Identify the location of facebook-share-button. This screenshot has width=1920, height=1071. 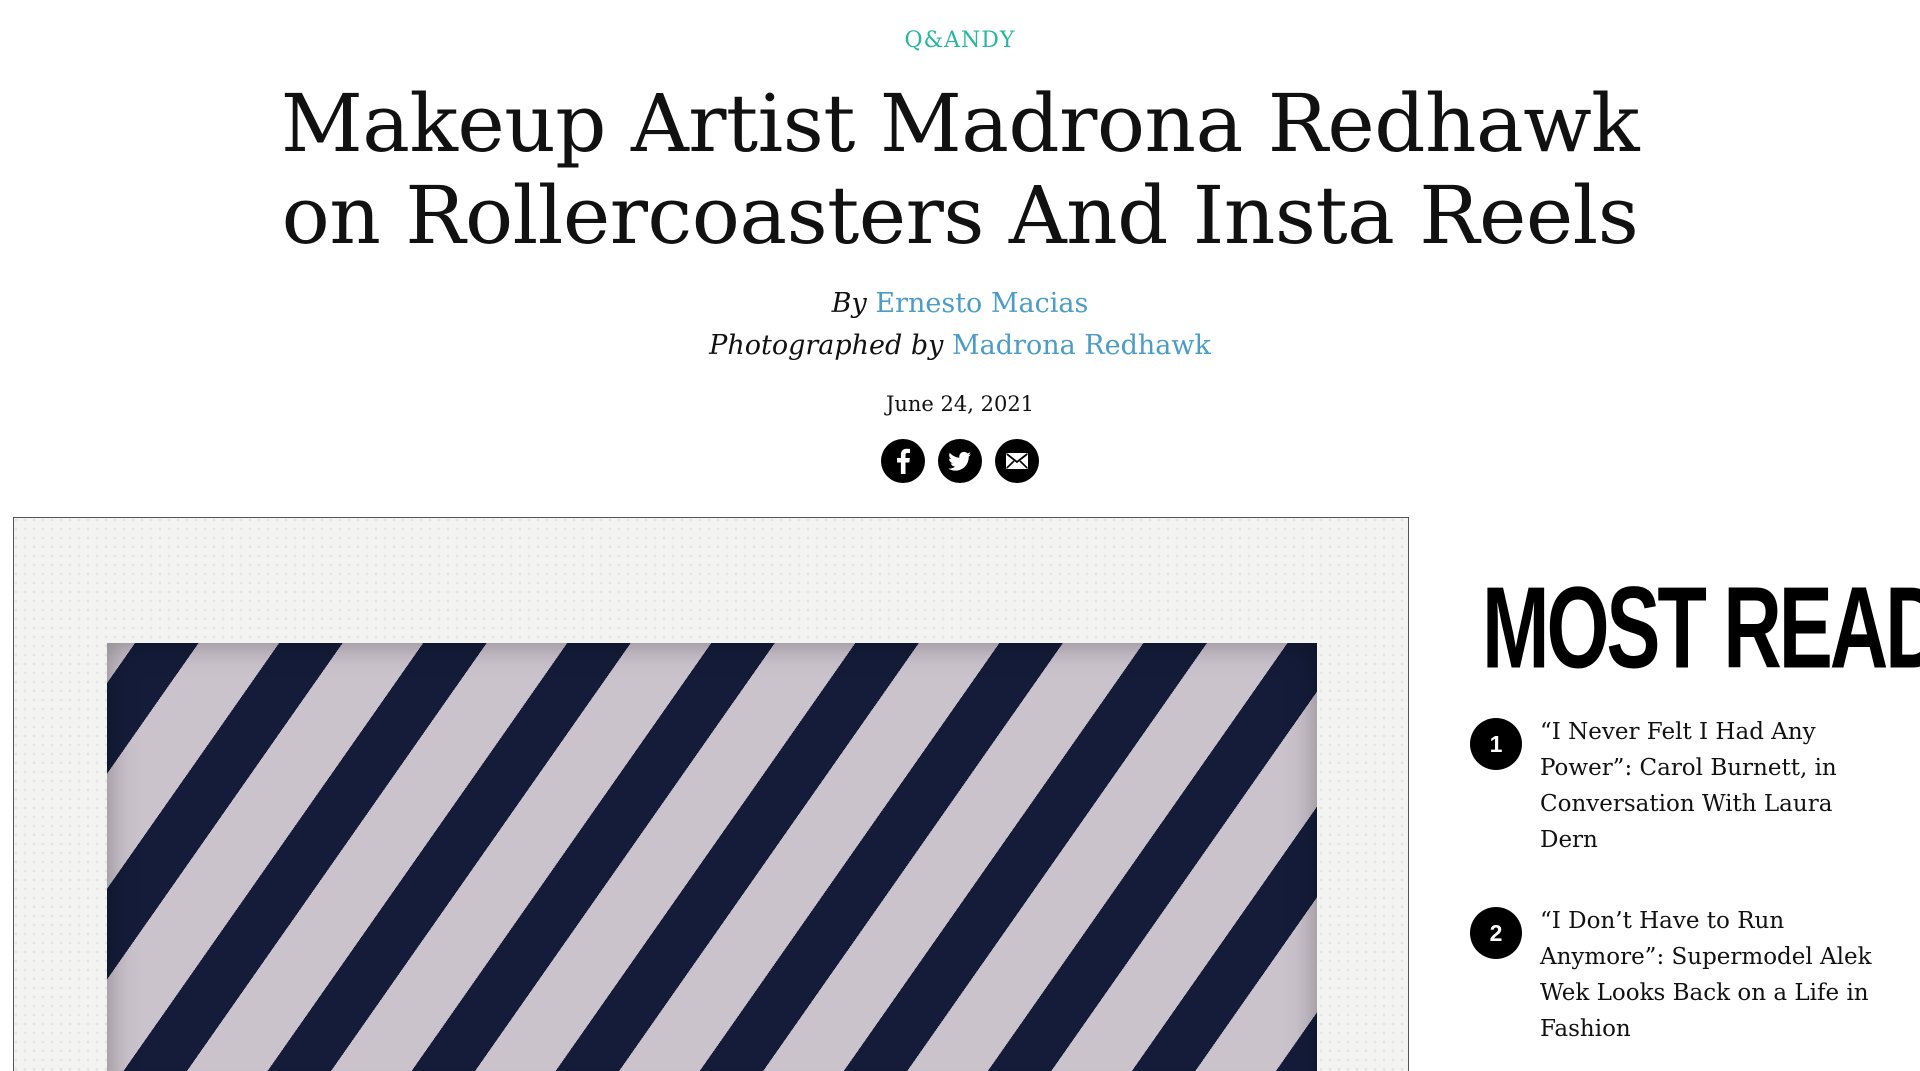
(903, 461).